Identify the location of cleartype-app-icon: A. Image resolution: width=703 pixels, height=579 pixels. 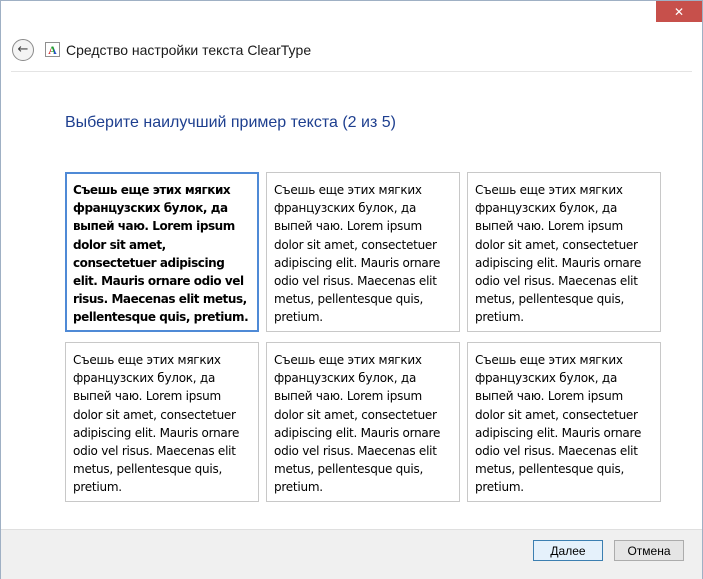
(52, 49).